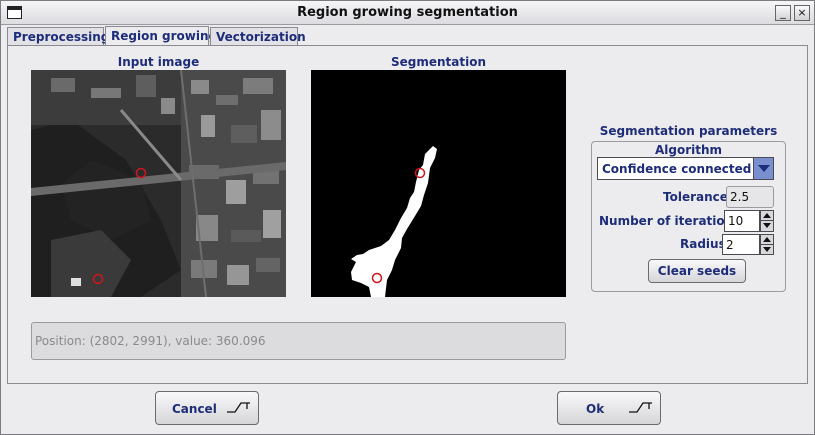 Image resolution: width=815 pixels, height=435 pixels. I want to click on radius-label: Radius, so click(703, 244).